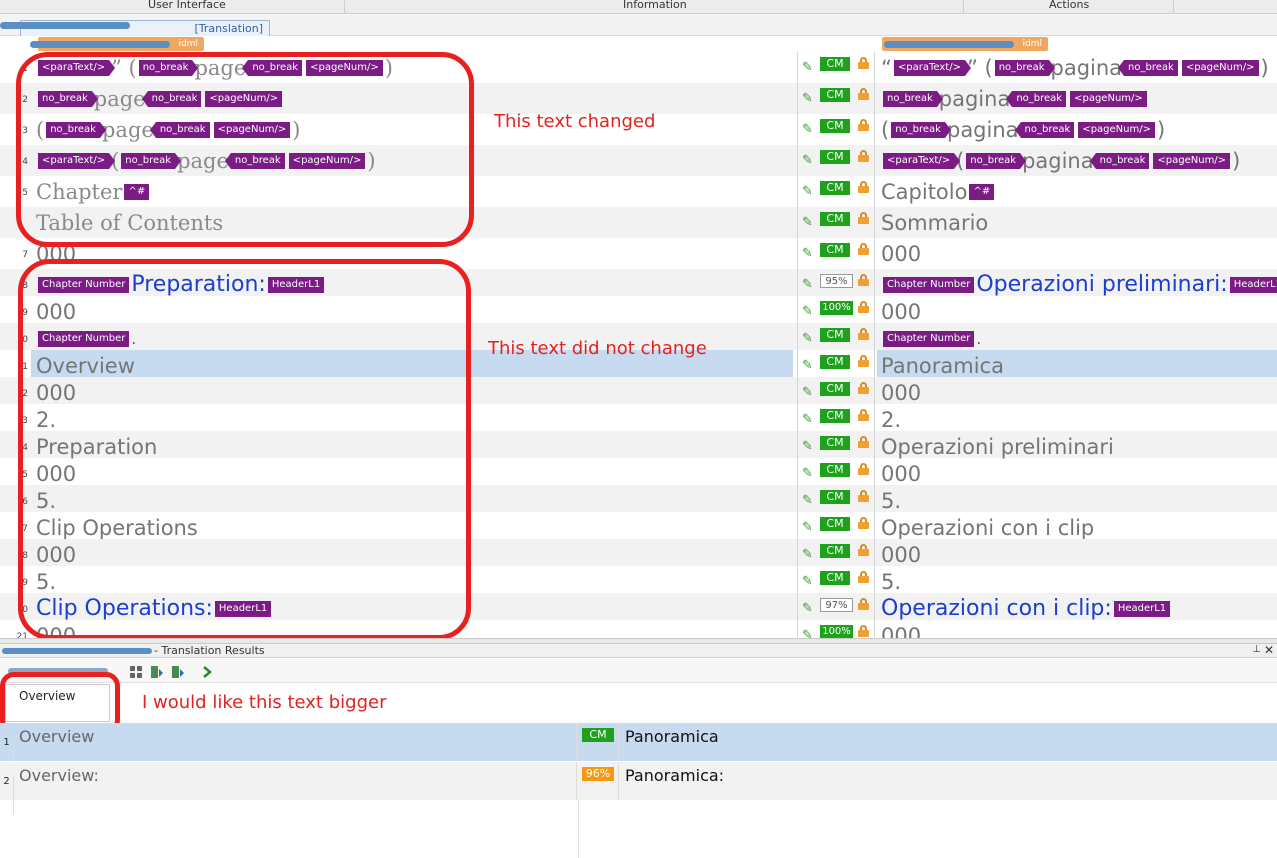 Image resolution: width=1277 pixels, height=858 pixels. Describe the element at coordinates (836, 281) in the screenshot. I see `match-status-badge: 95%` at that location.